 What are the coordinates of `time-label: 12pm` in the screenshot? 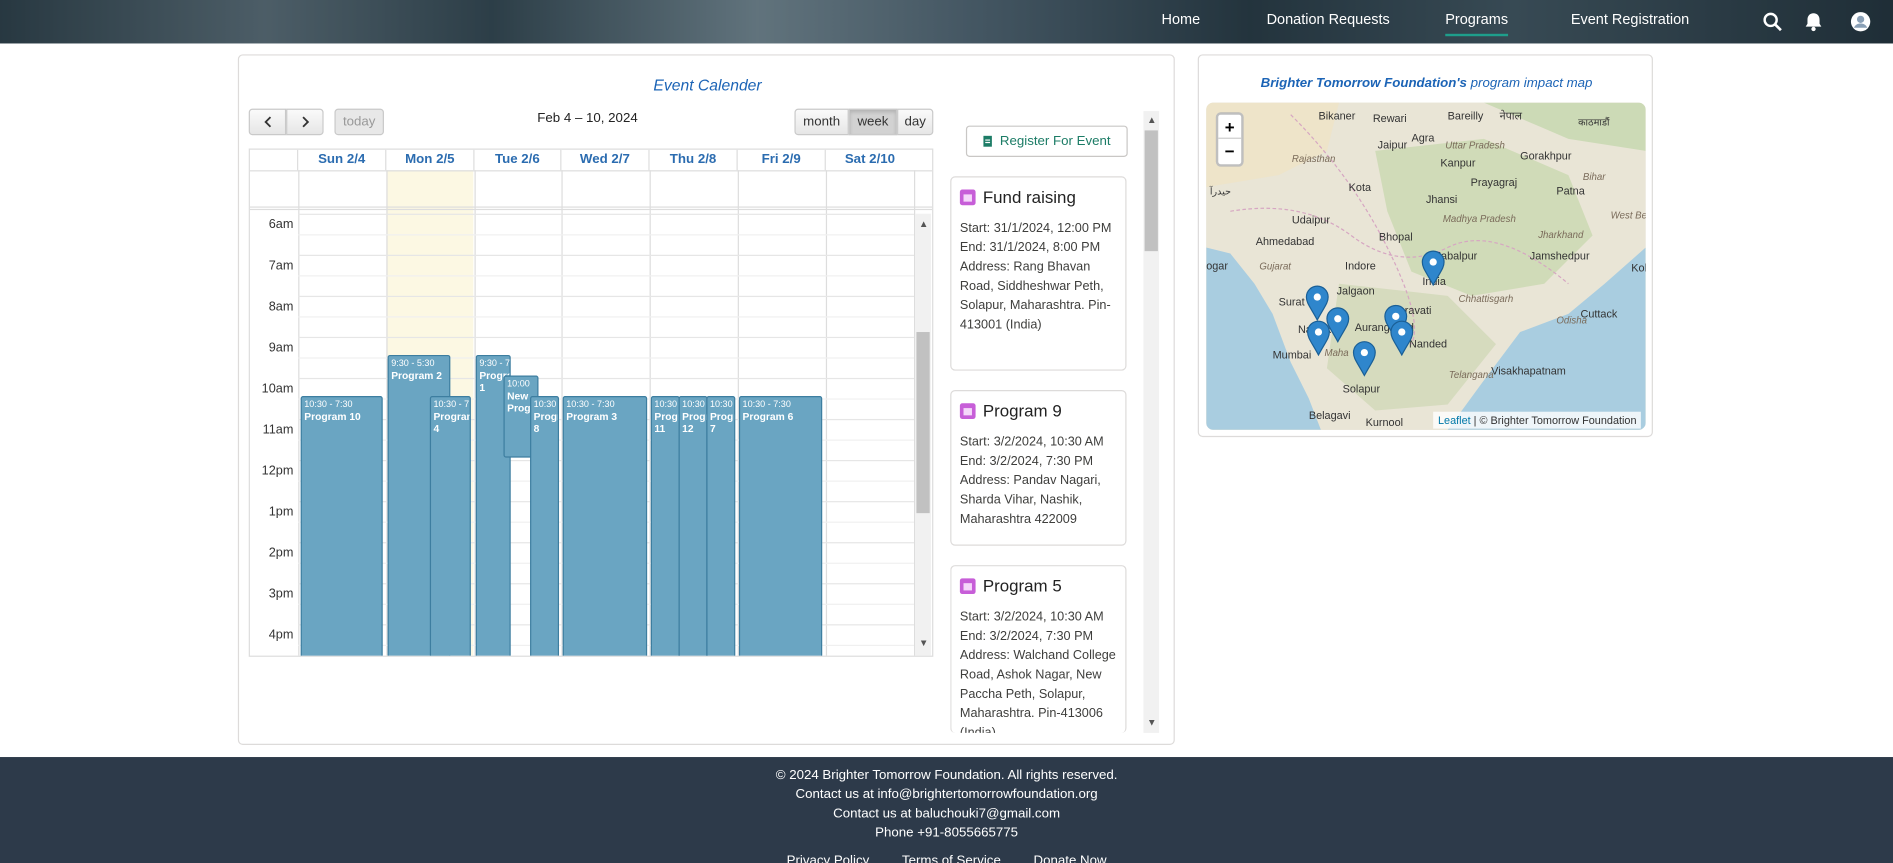 It's located at (277, 471).